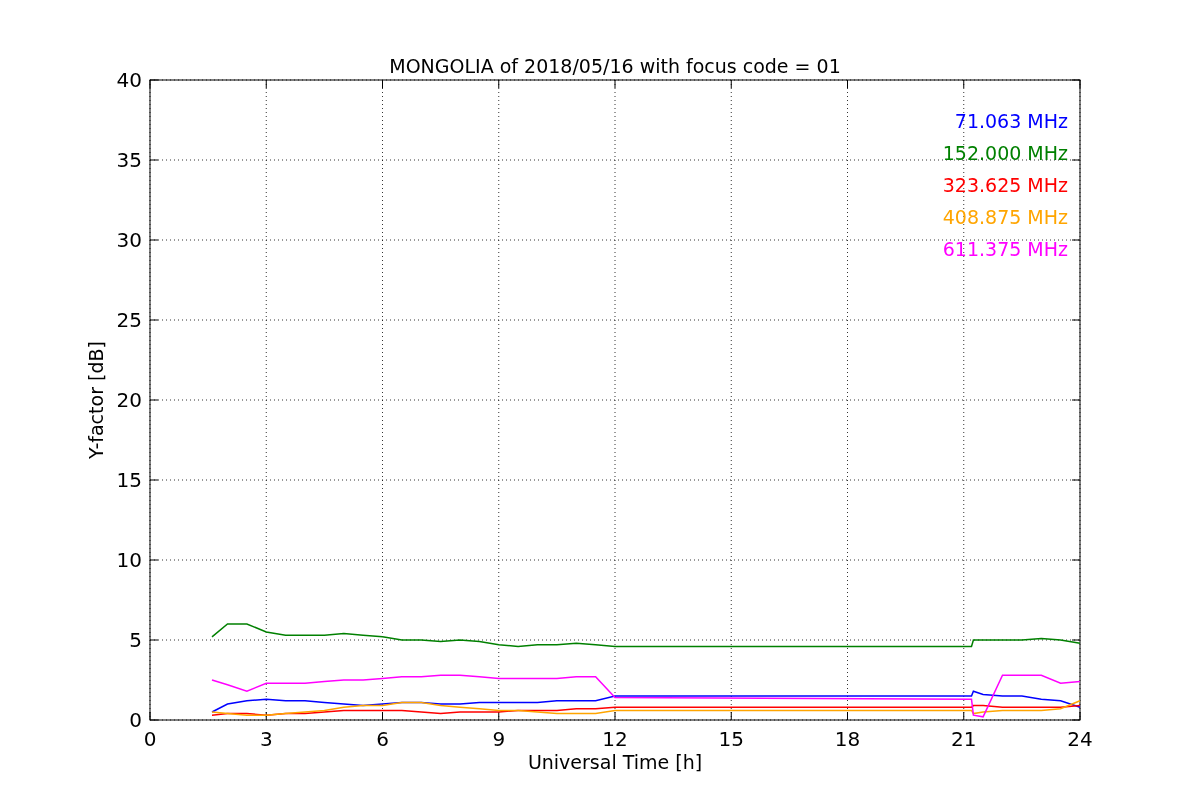 The image size is (1200, 800). I want to click on y-tick-label: 15, so click(129, 480).